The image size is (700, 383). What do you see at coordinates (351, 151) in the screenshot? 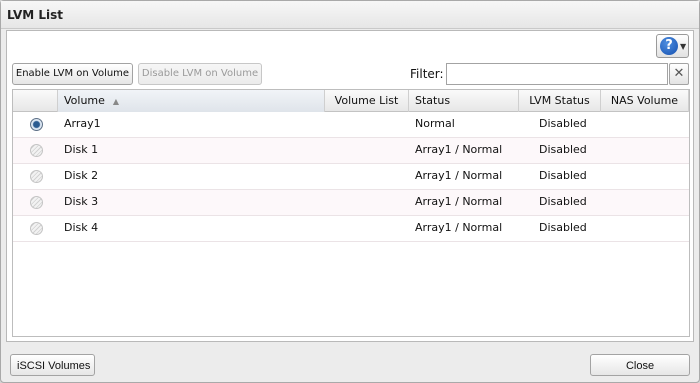
I see `table-row: Disk 1 Array1 / Normal Disabled` at bounding box center [351, 151].